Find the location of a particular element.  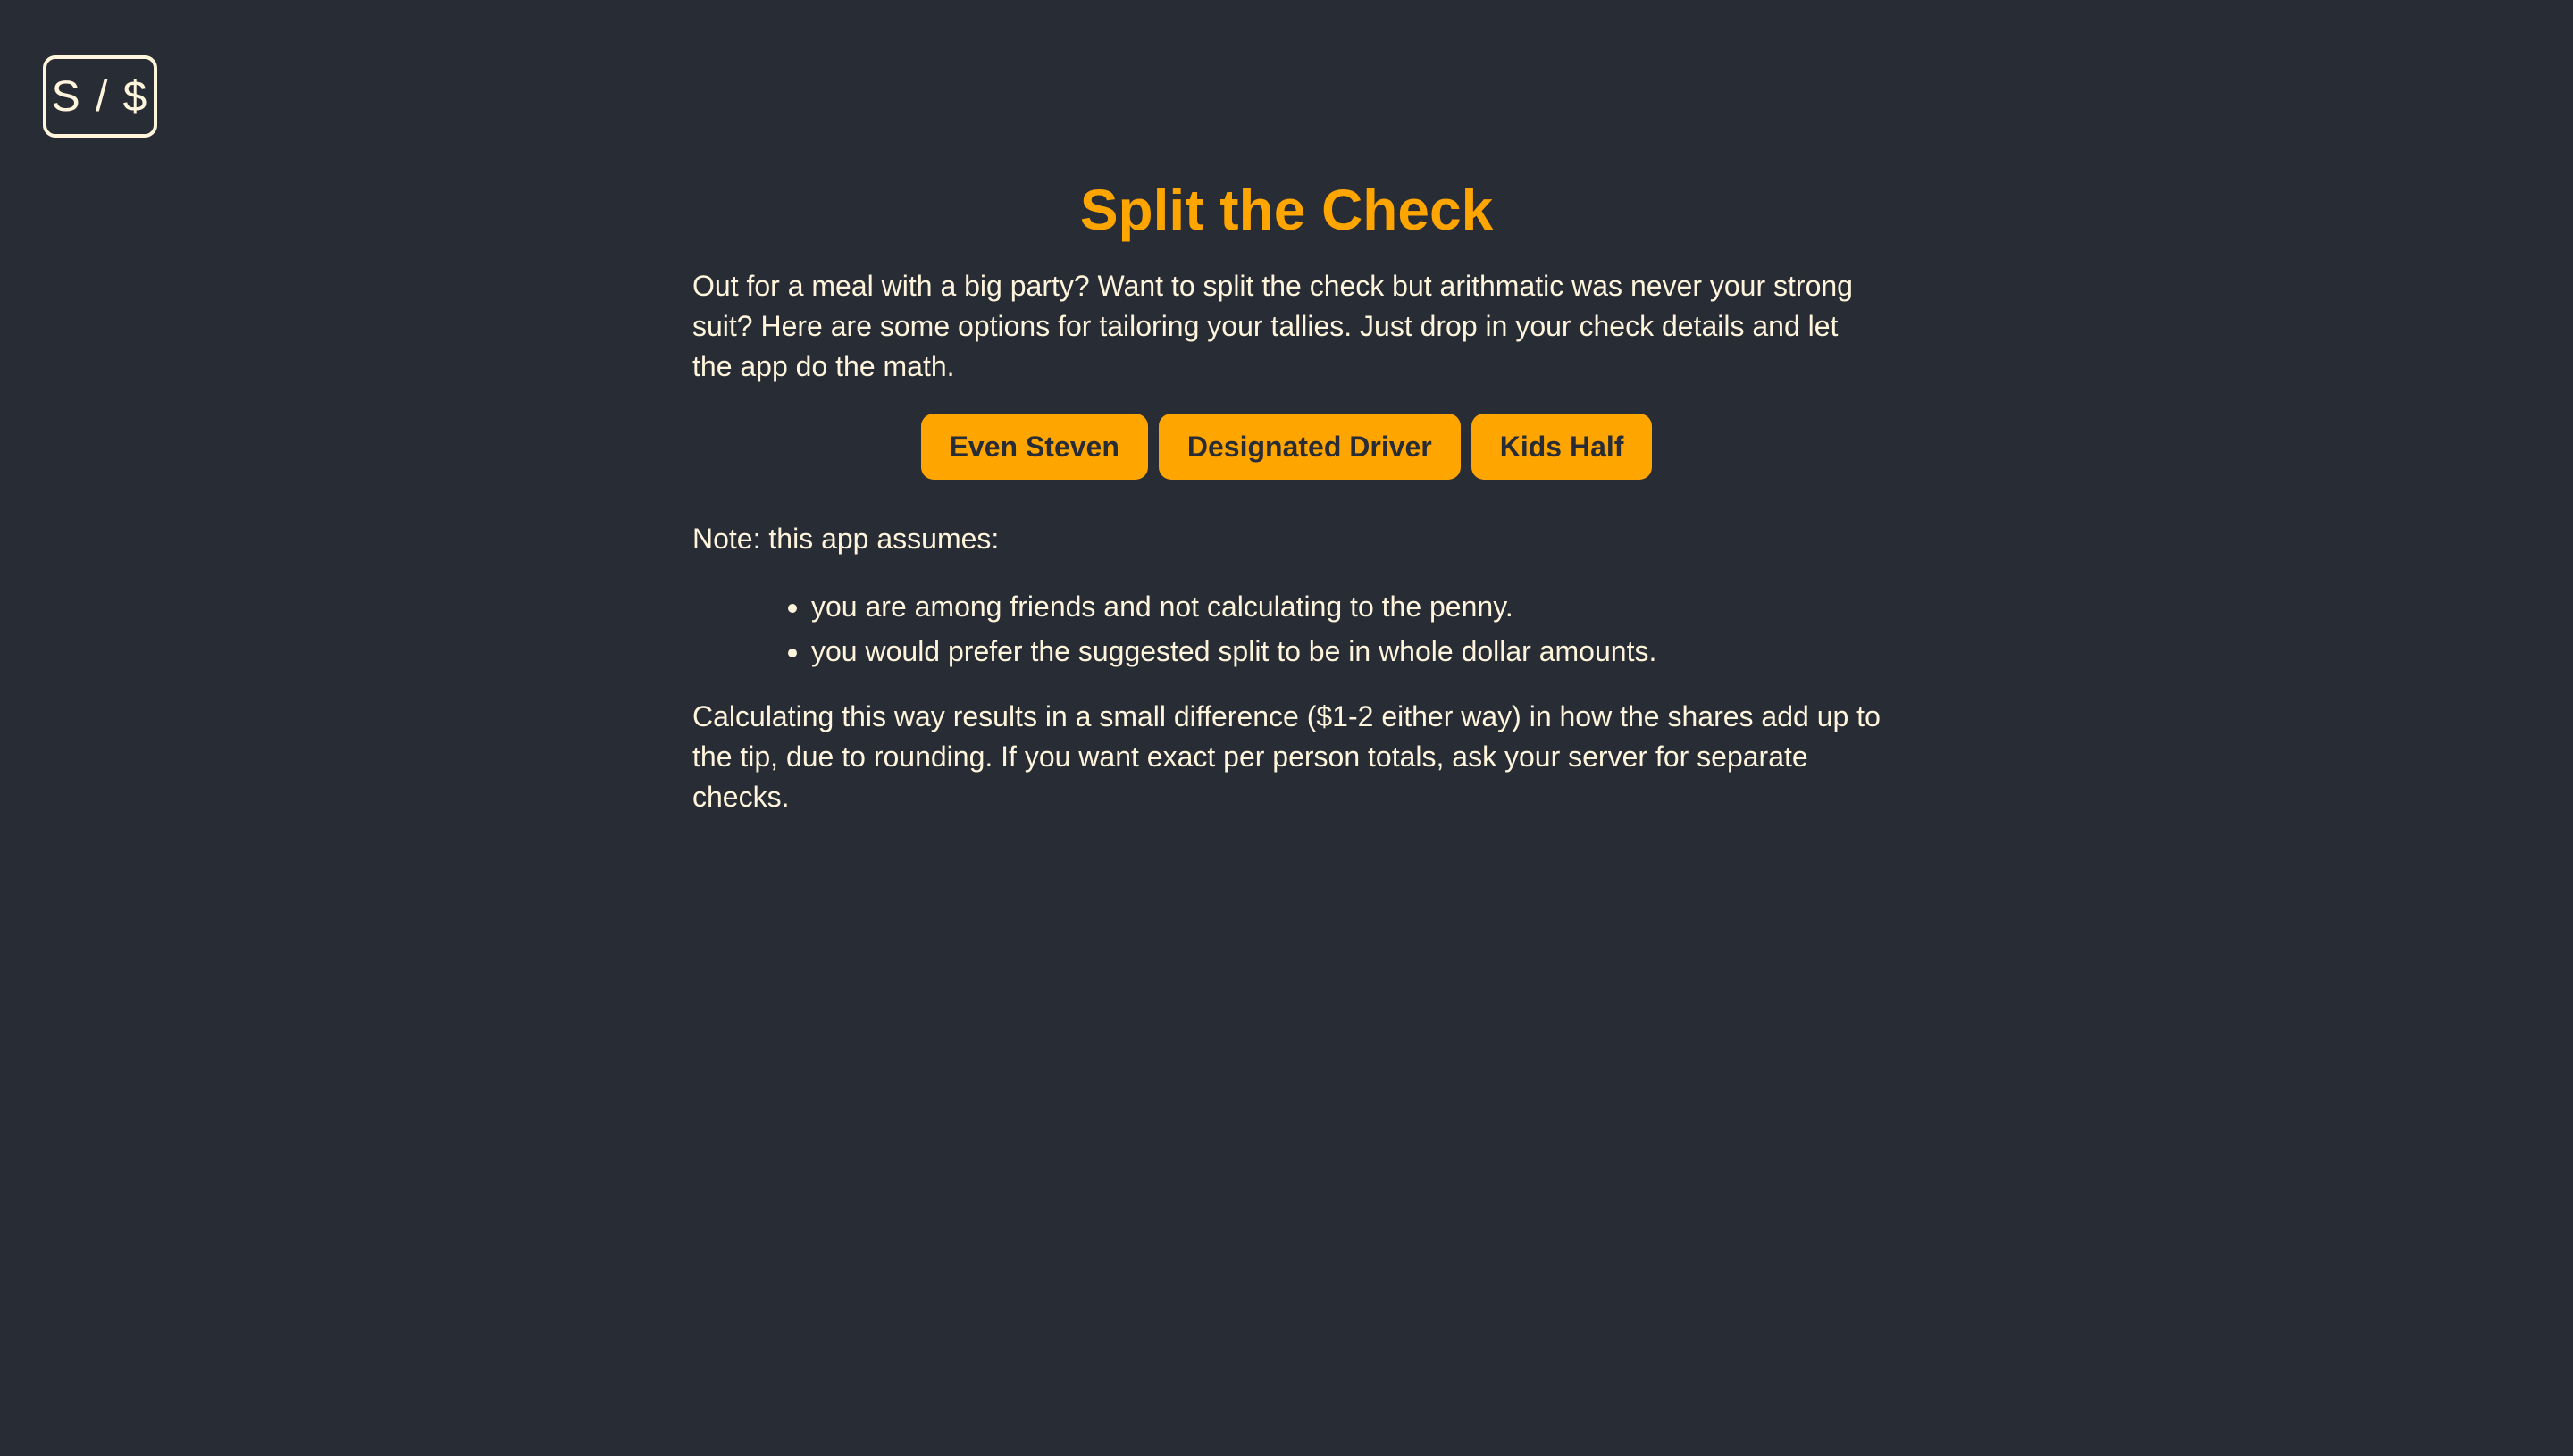

page-title: Split the Check is located at coordinates (1286, 210).